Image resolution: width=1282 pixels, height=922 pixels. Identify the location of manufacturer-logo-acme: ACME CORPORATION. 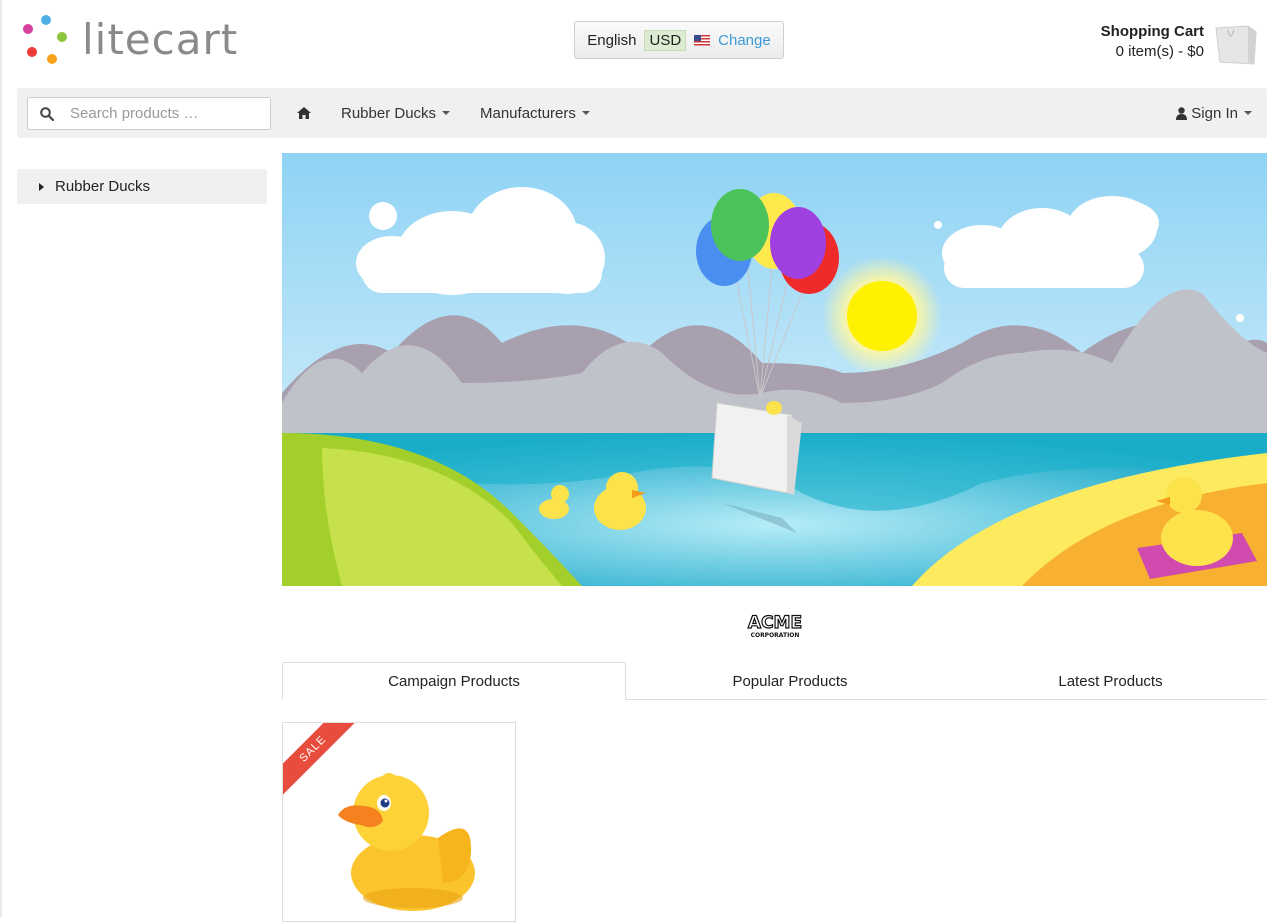
(775, 627).